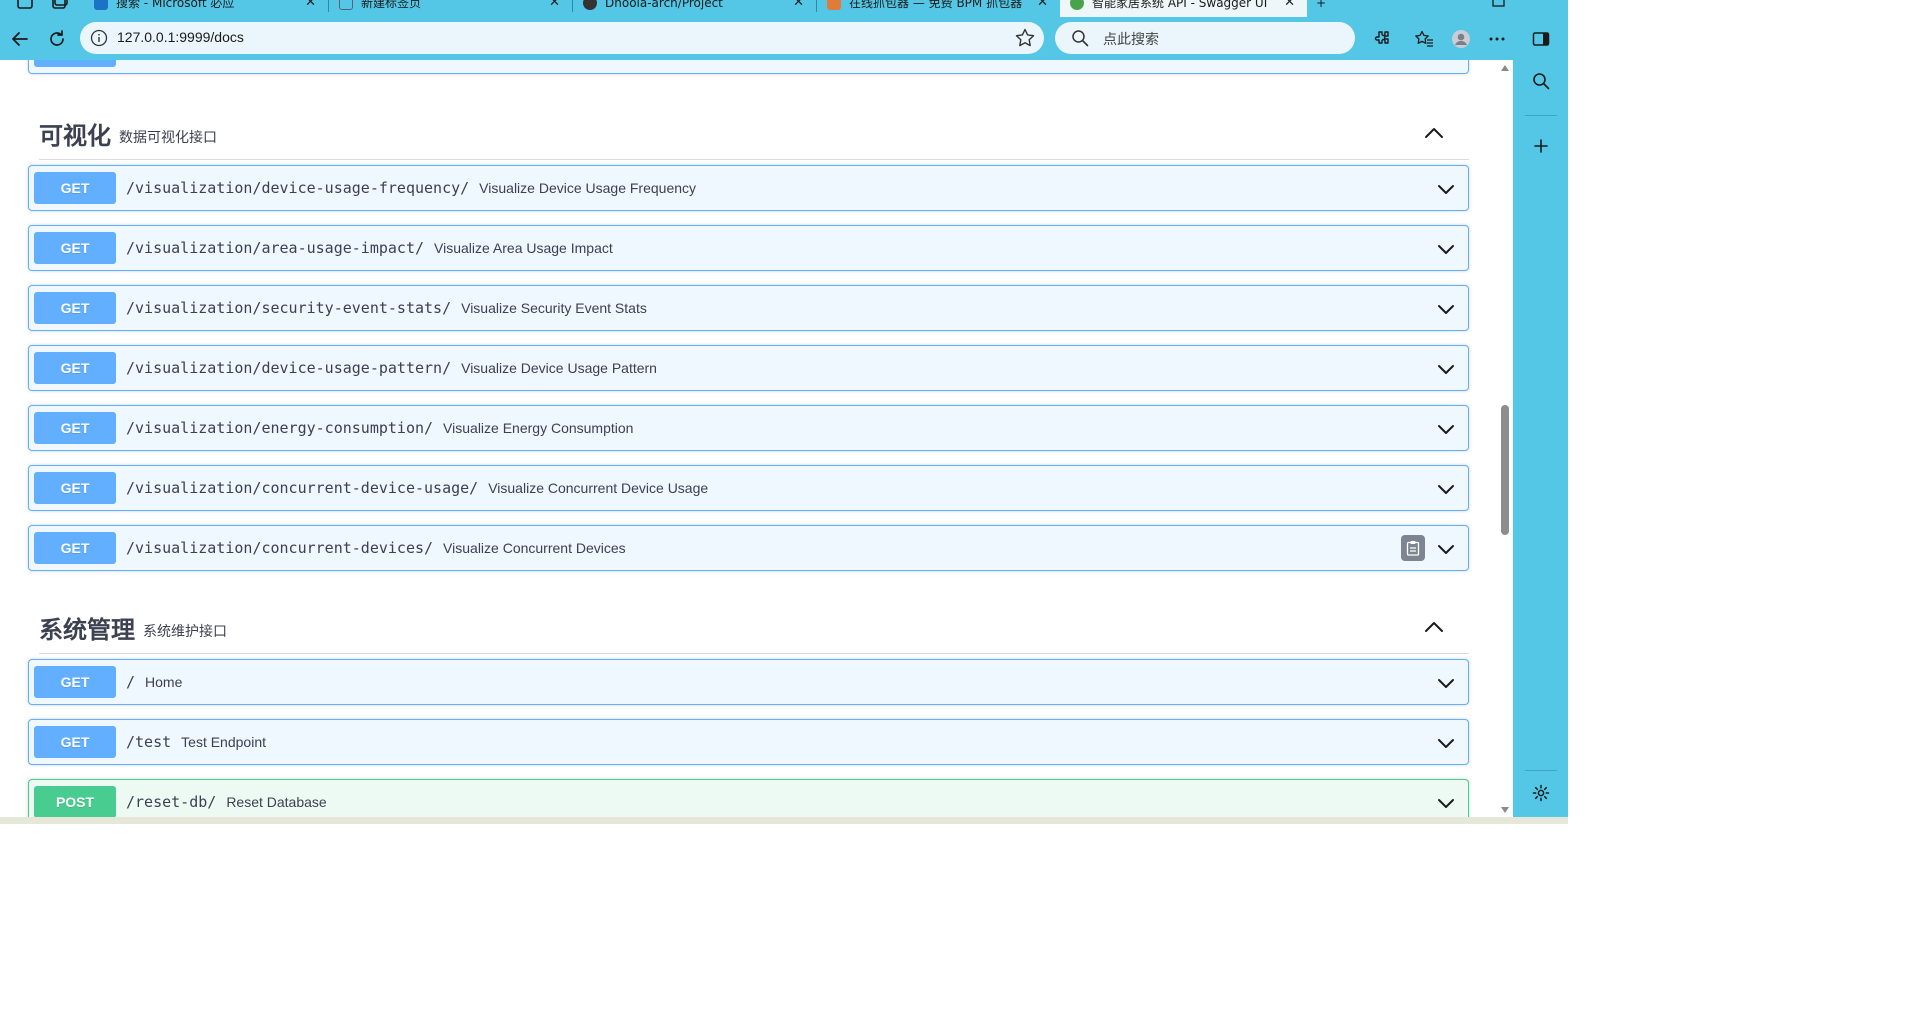 The width and height of the screenshot is (1919, 1009). Describe the element at coordinates (748, 67) in the screenshot. I see `previous-endpoint-partial` at that location.